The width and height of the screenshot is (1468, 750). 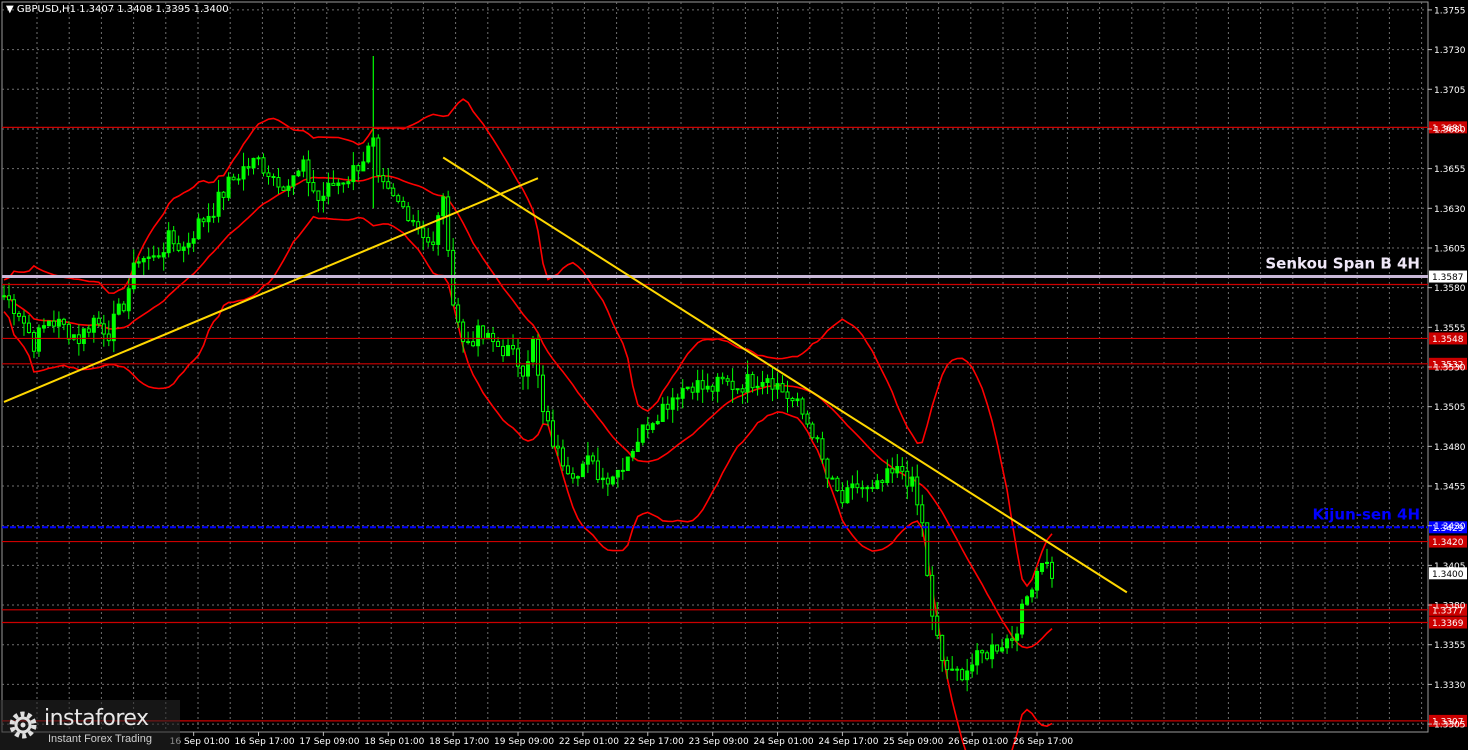 I want to click on logo-brand: instaforex, so click(x=96, y=718).